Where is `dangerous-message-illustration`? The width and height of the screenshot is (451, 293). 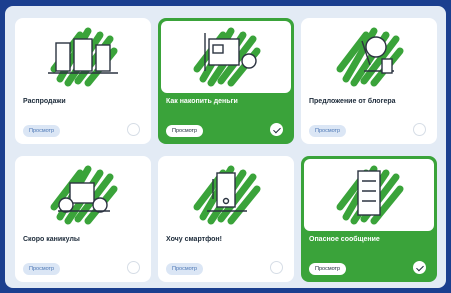
dangerous-message-illustration is located at coordinates (369, 195).